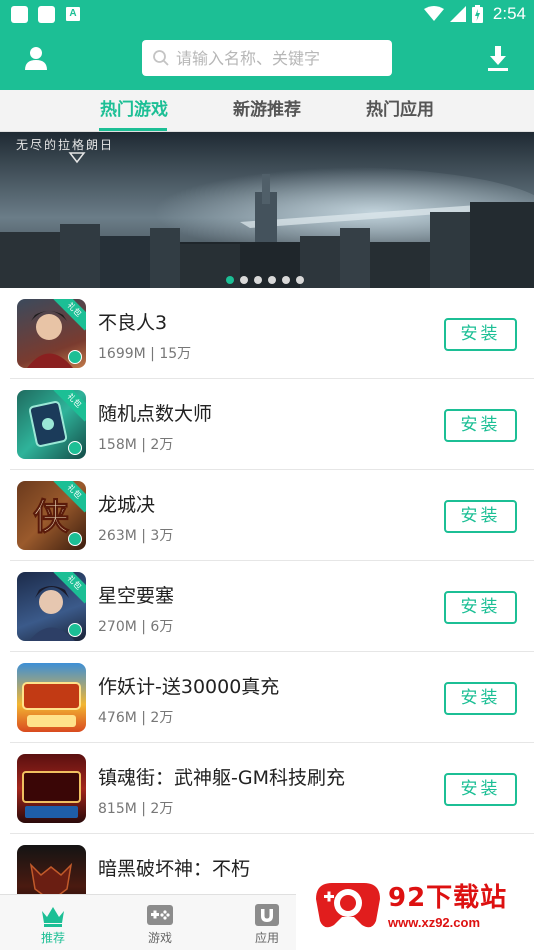 This screenshot has height=950, width=534. I want to click on app-name: 镇魂街：武神躯-GM科技刷充, so click(221, 778).